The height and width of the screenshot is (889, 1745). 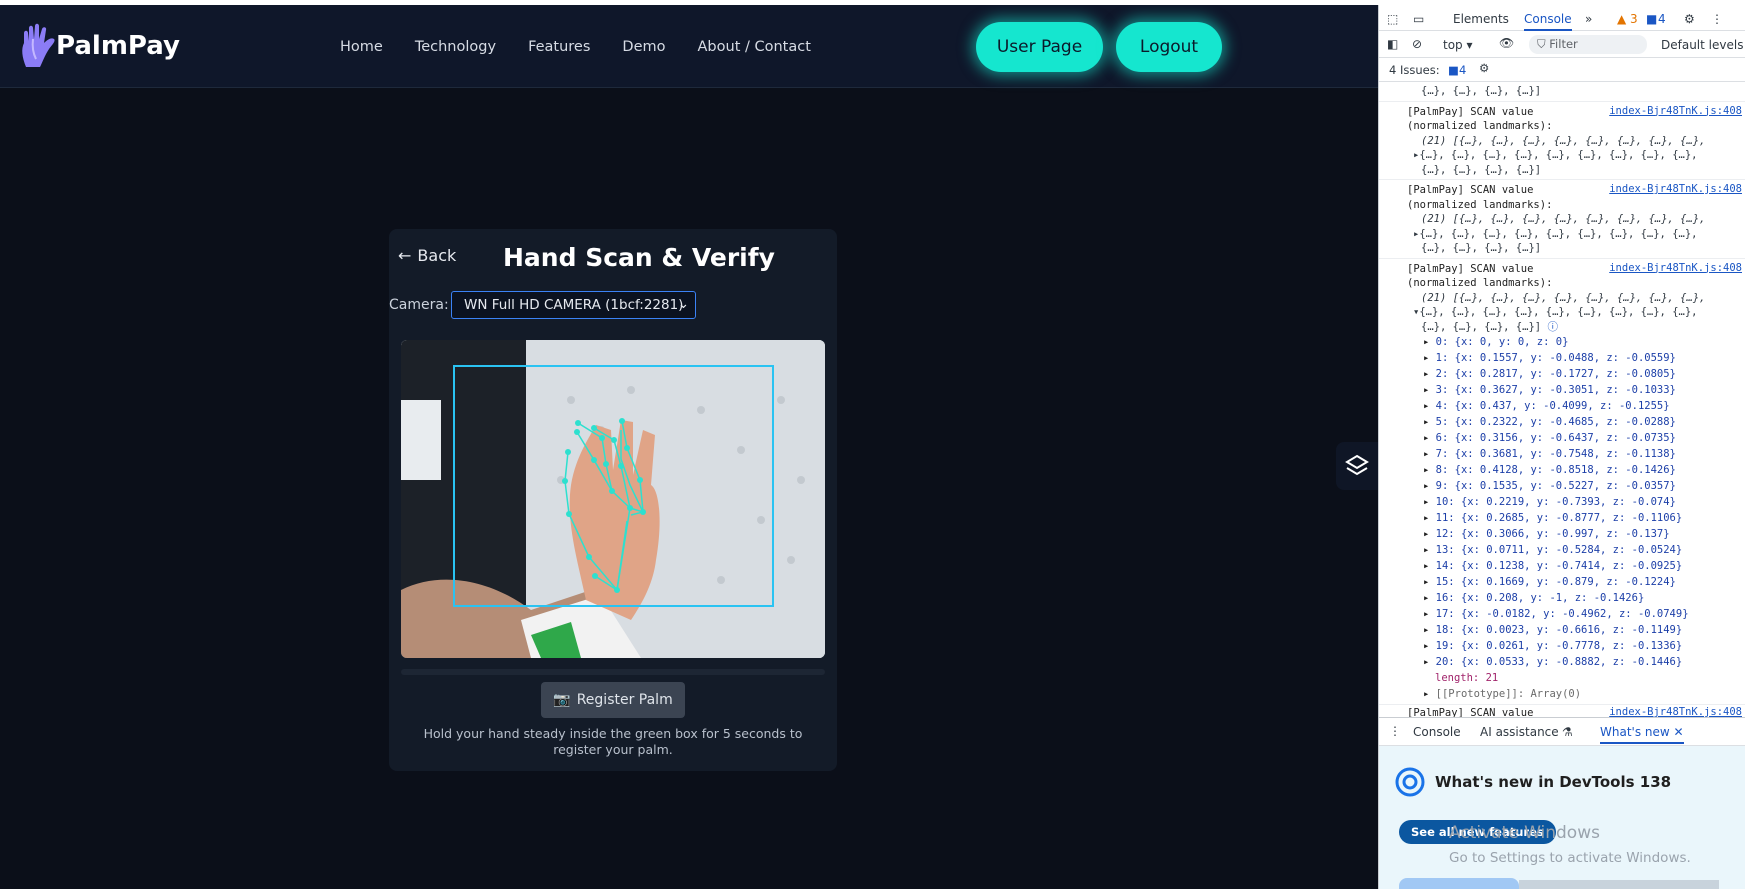 I want to click on floating-extension-button, so click(x=1357, y=466).